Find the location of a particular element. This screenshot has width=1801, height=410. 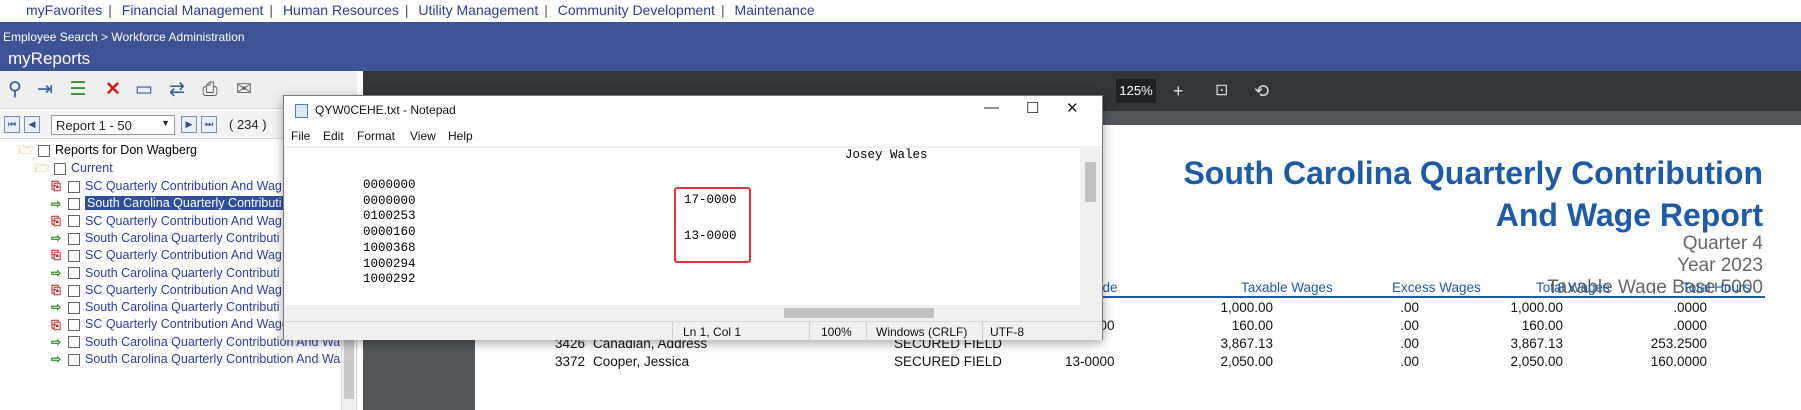

nav-human-resources: Human Resources is located at coordinates (341, 10).